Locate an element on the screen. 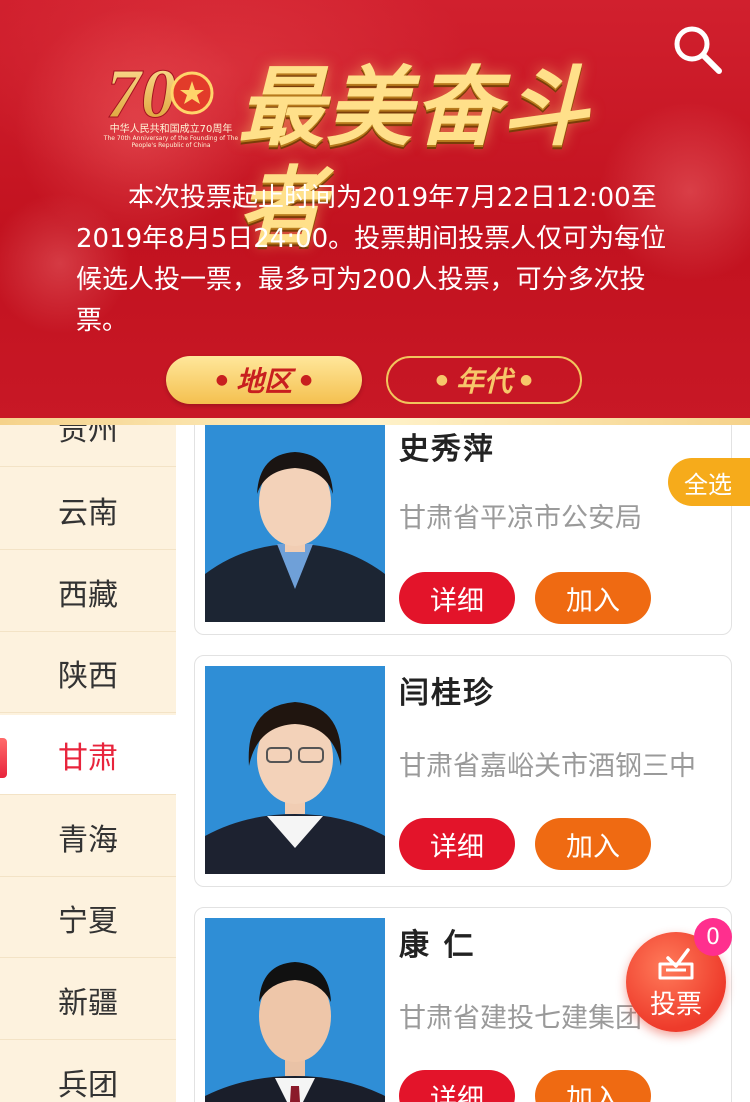 The height and width of the screenshot is (1102, 750). sidebar-item-label: 甘肃 is located at coordinates (88, 758).